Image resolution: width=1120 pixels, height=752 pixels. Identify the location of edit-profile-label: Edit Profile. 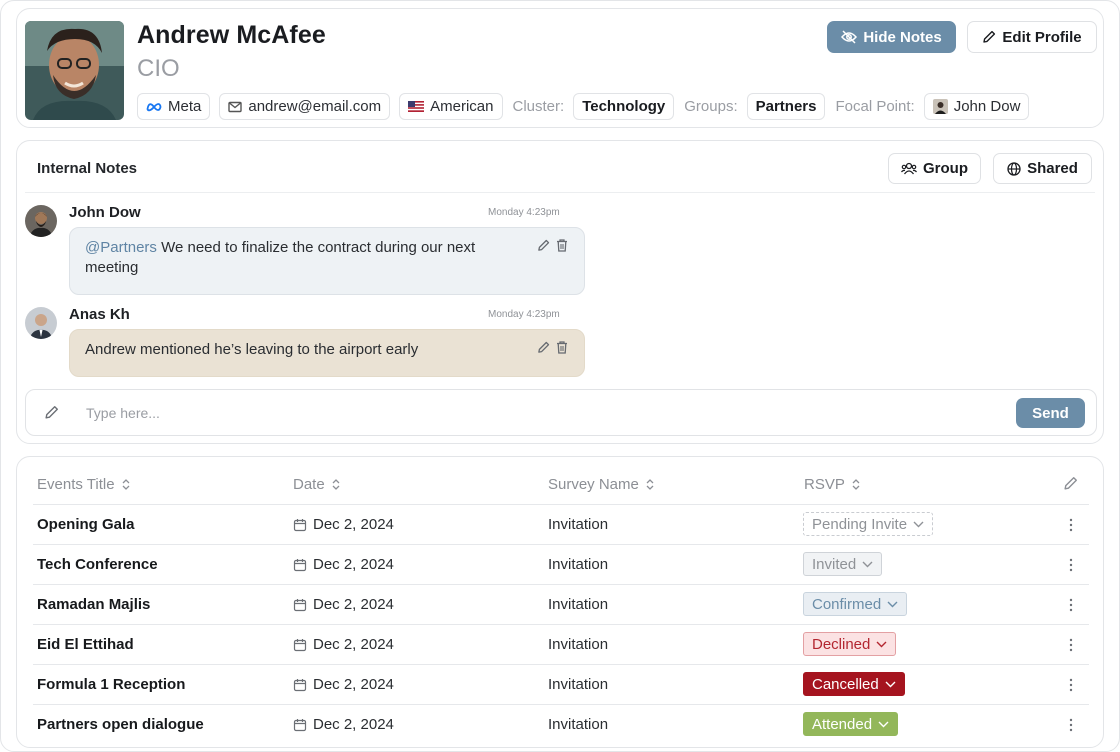
(1042, 37).